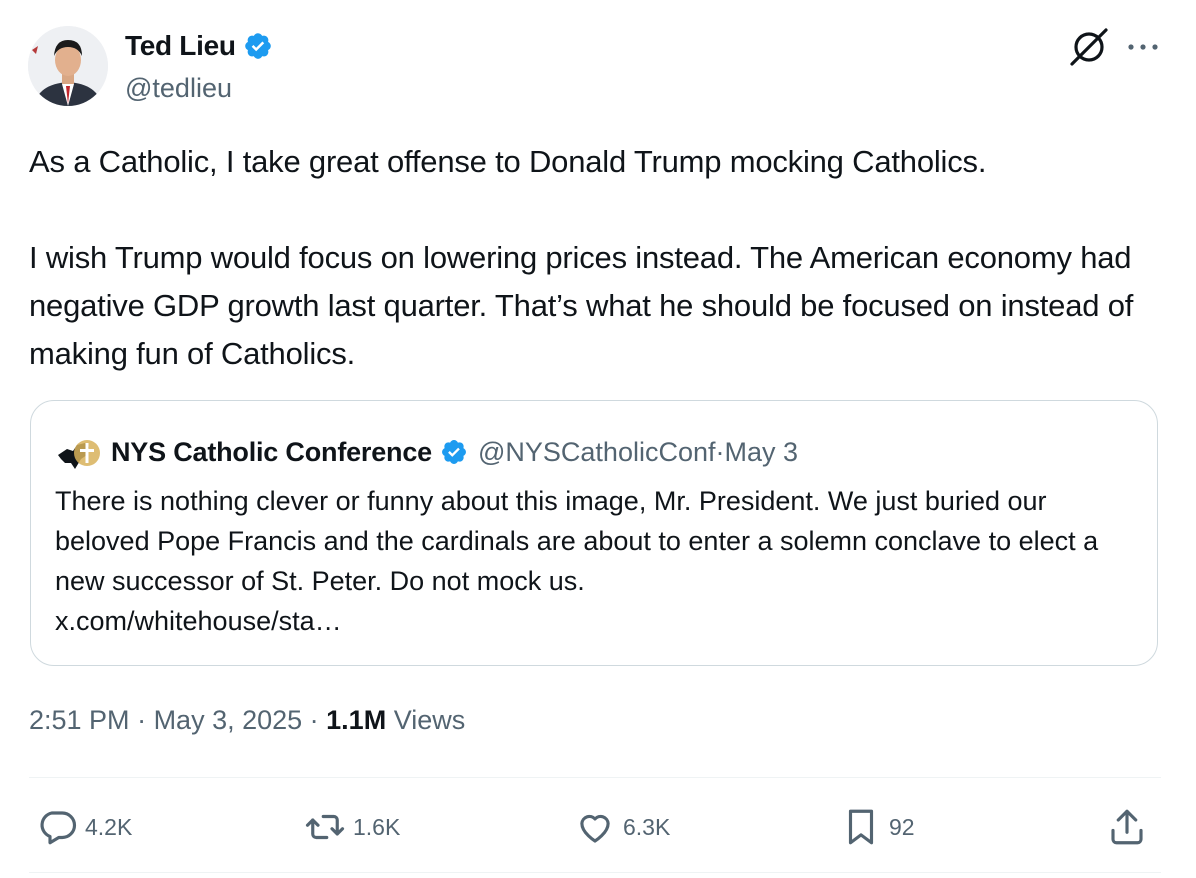 This screenshot has height=878, width=1196. I want to click on quoted-author-name: NYS Catholic Conference, so click(271, 451).